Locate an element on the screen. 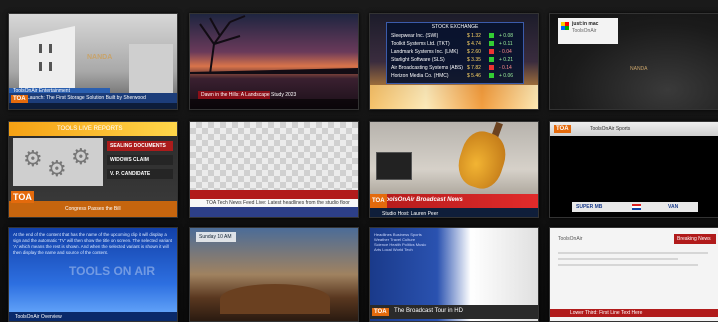 Image resolution: width=718 pixels, height=322 pixels. stock-row: Horizon Media Co. (HMC) $ 5.46 + 0.06 is located at coordinates (456, 76).